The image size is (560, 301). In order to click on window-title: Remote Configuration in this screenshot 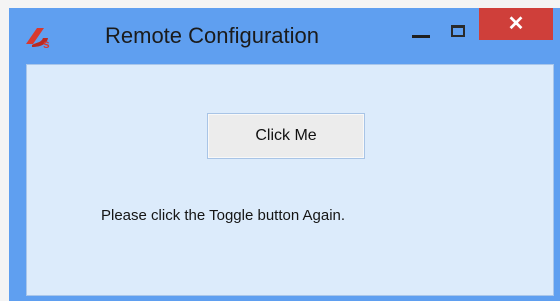, I will do `click(212, 35)`.